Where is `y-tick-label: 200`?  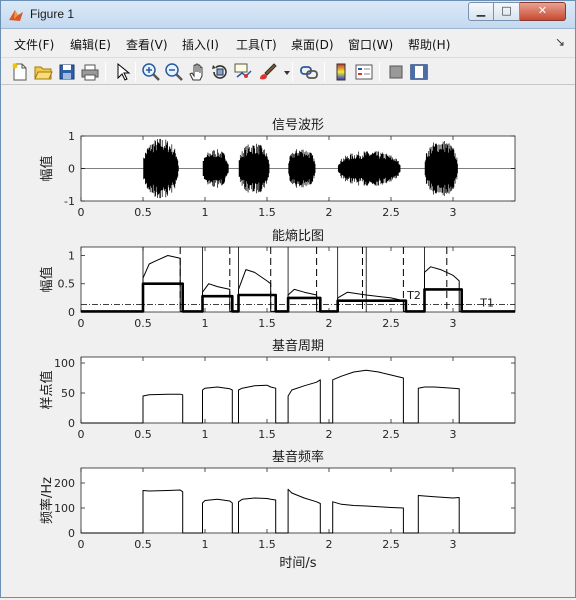 y-tick-label: 200 is located at coordinates (64, 483).